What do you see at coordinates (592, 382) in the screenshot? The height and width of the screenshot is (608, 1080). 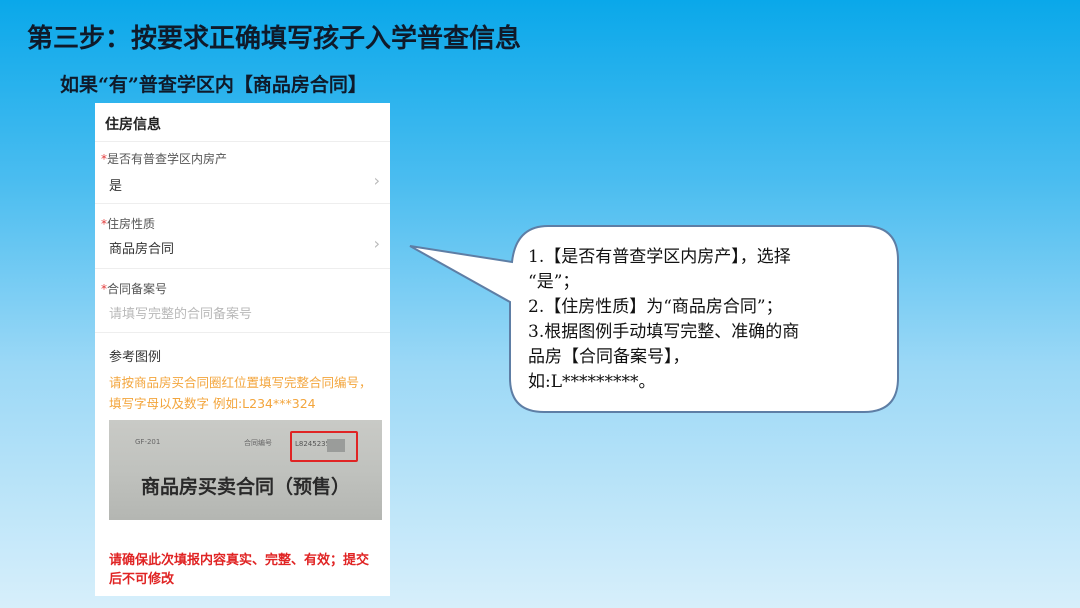 I see `callout-line: 如:L*********。` at bounding box center [592, 382].